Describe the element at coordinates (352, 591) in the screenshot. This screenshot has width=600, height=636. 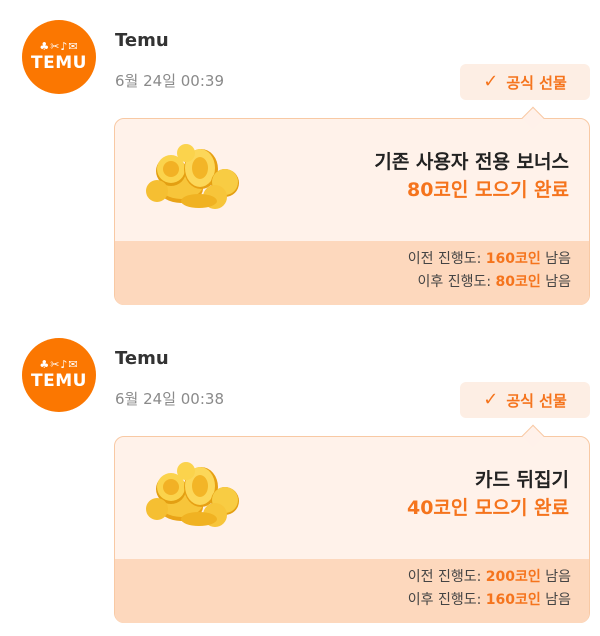
I see `card-progress-footer: 이전 진행도: 200코인 남음 이후 진행도: 160코인 남음` at that location.